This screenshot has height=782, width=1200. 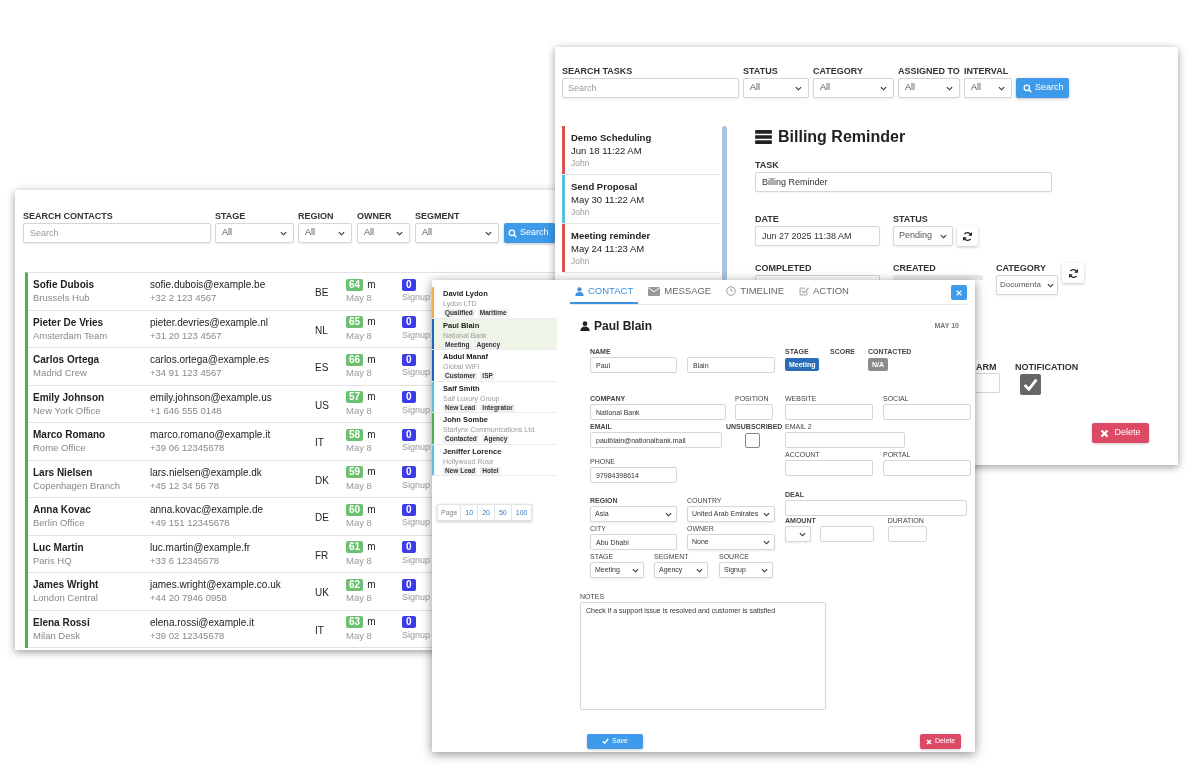 I want to click on contact-phone: +33 6 12345678, so click(x=185, y=560).